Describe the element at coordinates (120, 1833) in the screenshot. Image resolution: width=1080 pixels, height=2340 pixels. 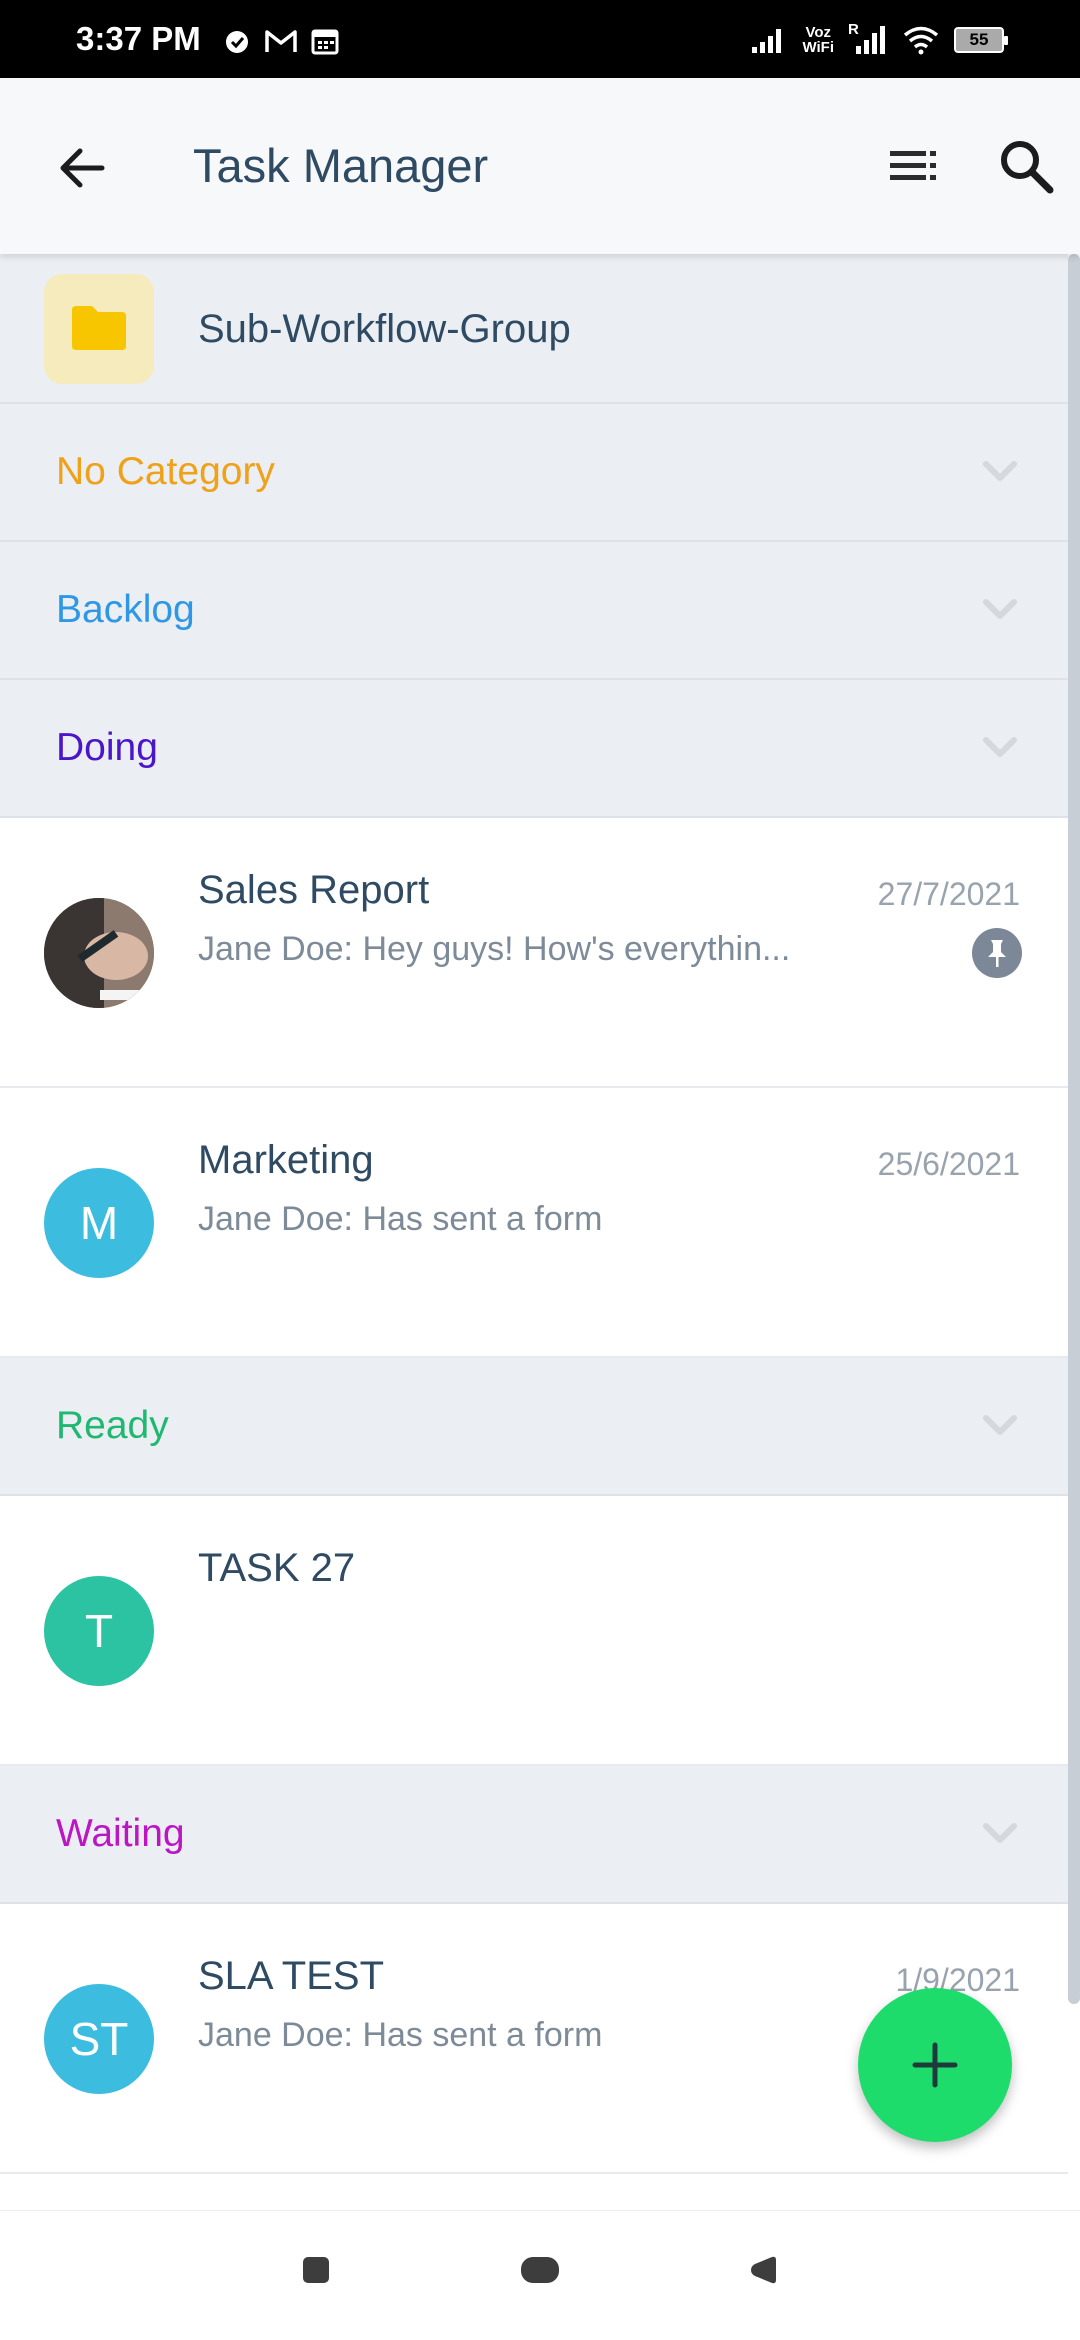
I see `section-label: Waiting` at that location.